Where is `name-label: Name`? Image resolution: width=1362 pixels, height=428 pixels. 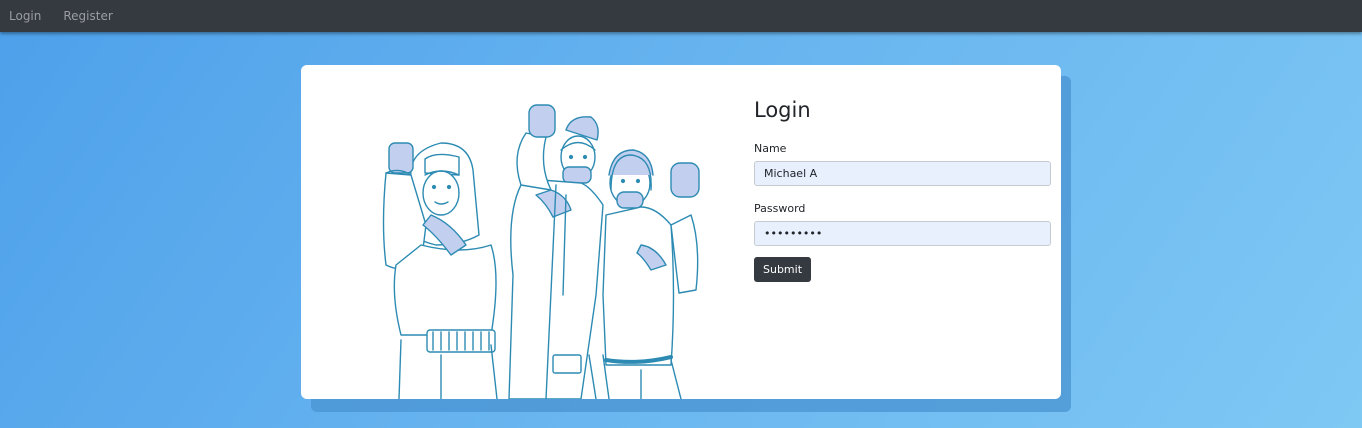
name-label: Name is located at coordinates (770, 148).